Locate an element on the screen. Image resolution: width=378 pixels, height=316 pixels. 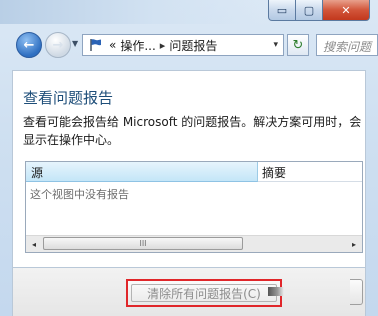
navigation-bar: ← → ▼ « 操作... ▸ 问题报告 ▾ ↻ 搜索问题 is located at coordinates (189, 46).